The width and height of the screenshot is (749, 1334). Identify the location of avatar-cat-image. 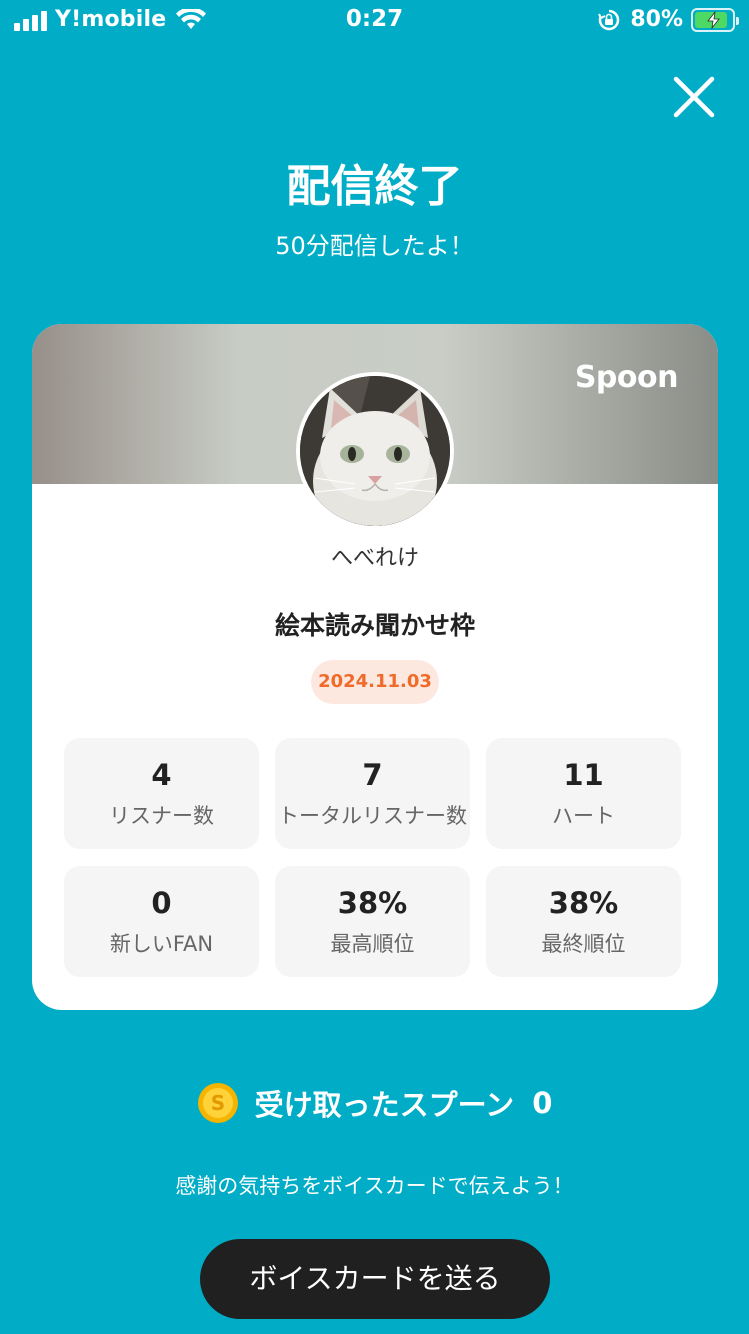
(375, 451).